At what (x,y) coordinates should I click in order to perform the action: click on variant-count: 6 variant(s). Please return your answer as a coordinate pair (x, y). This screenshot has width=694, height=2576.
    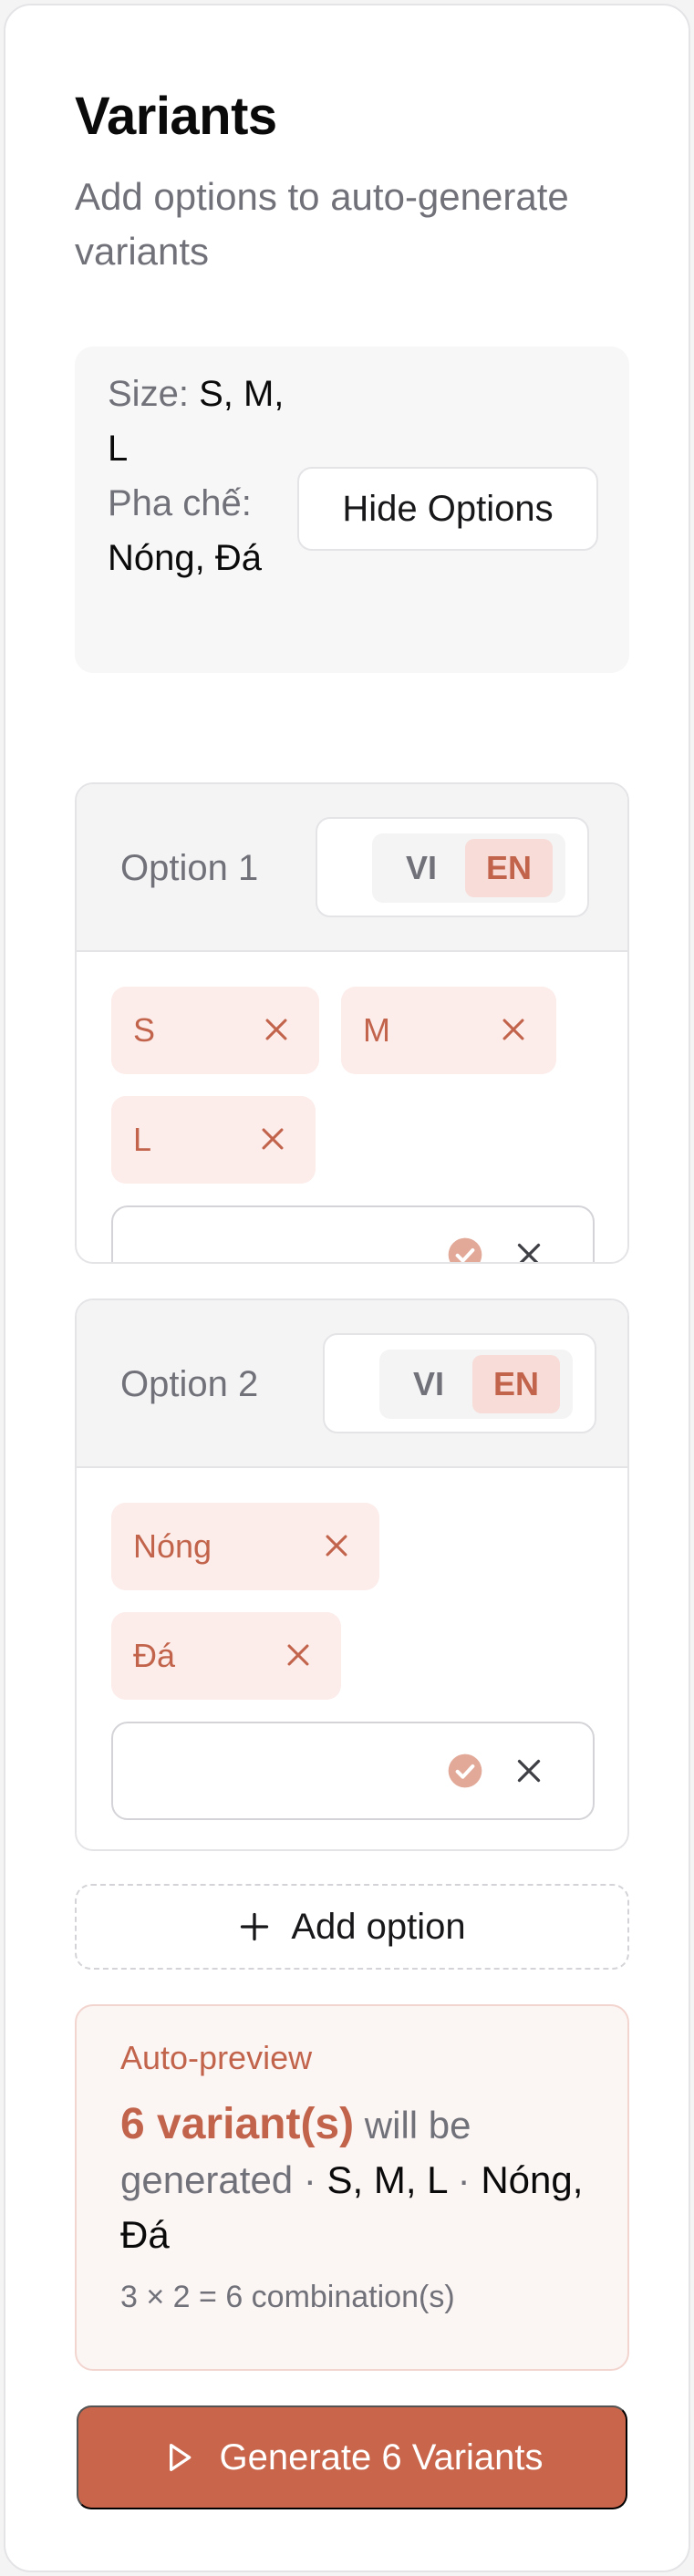
    Looking at the image, I should click on (237, 2124).